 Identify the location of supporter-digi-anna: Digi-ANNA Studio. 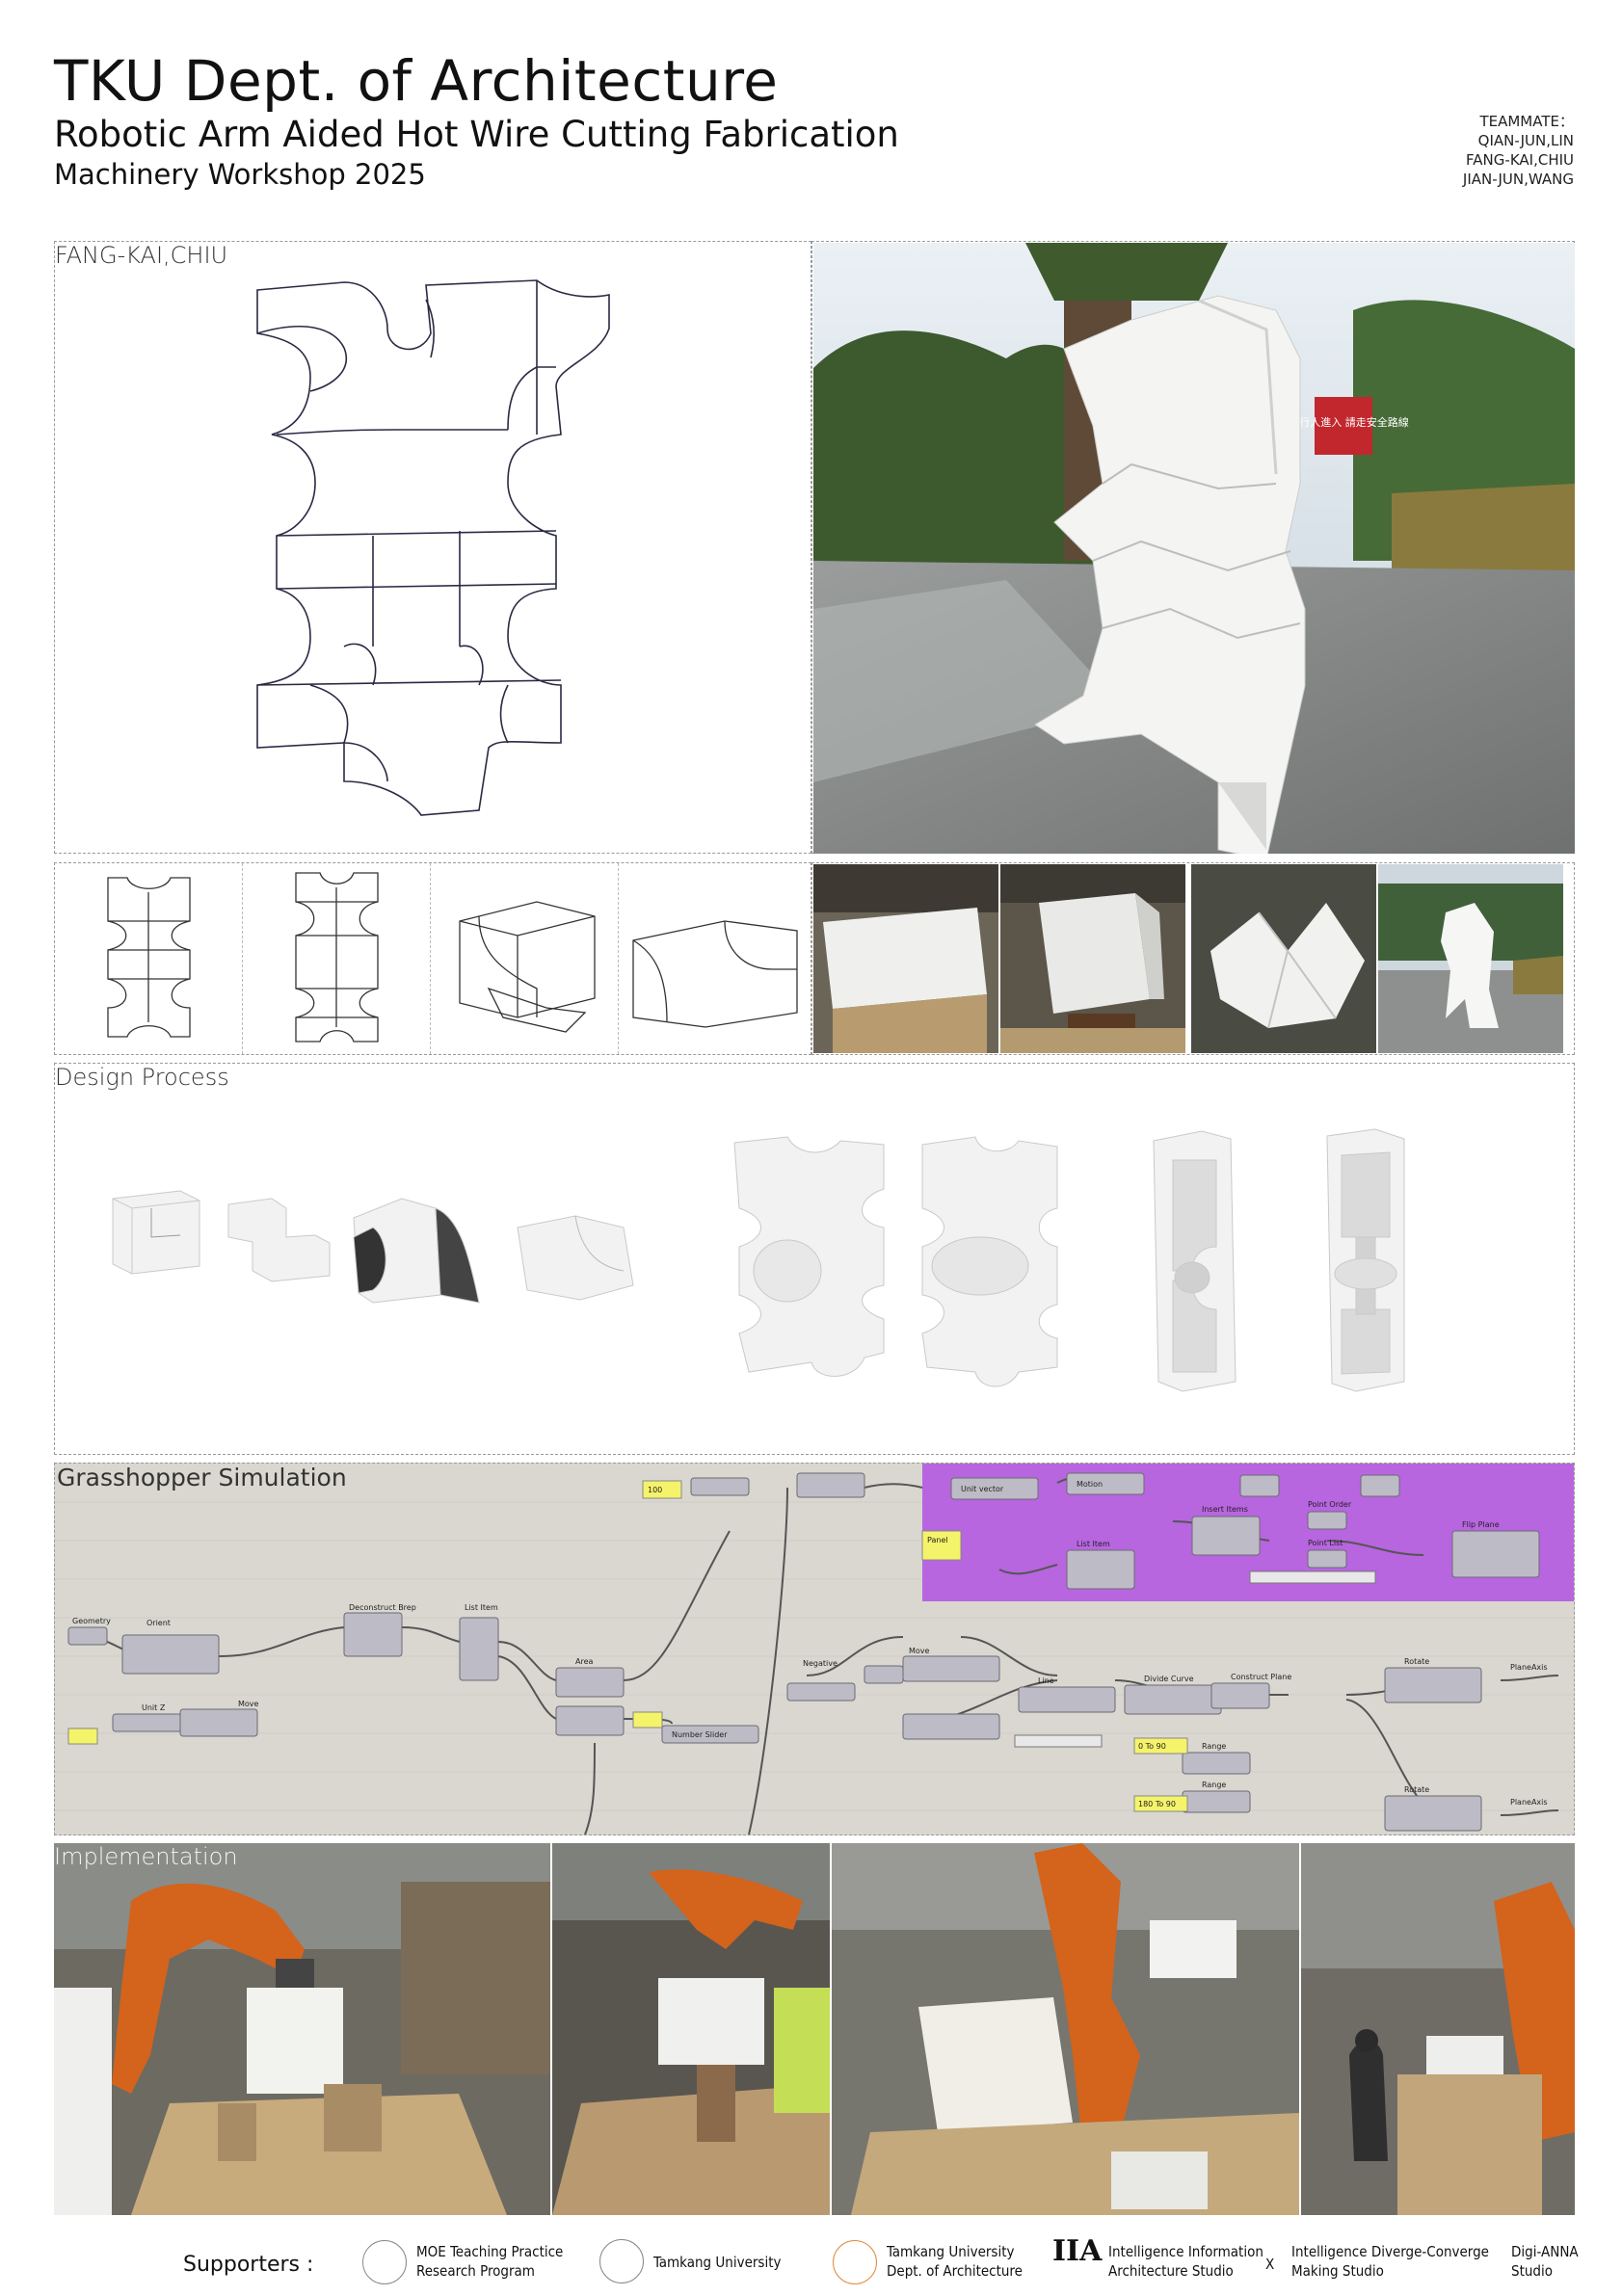
(1545, 2261).